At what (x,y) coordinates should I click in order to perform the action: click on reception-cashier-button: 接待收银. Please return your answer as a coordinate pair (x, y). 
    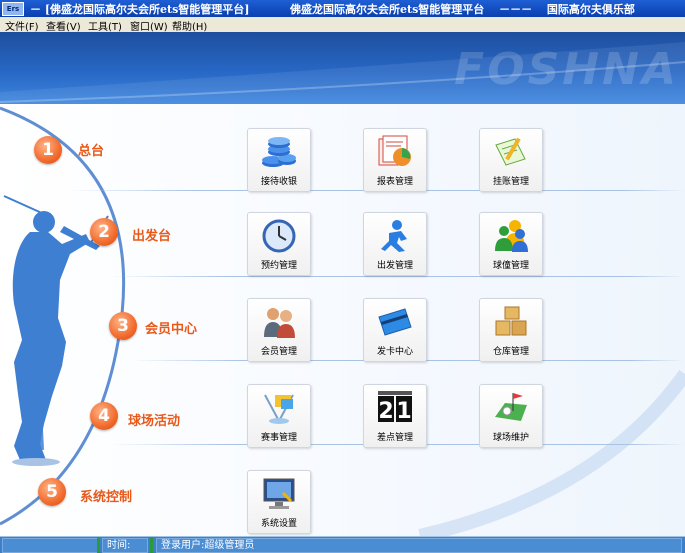
    Looking at the image, I should click on (279, 160).